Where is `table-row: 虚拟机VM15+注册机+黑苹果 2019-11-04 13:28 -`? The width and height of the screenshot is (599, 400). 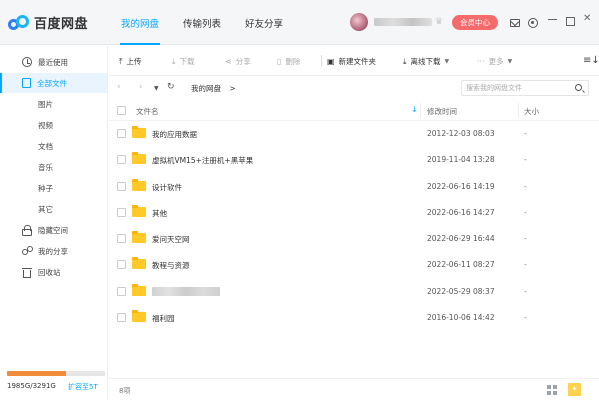
table-row: 虚拟机VM15+注册机+黑苹果 2019-11-04 13:28 - is located at coordinates (354, 160).